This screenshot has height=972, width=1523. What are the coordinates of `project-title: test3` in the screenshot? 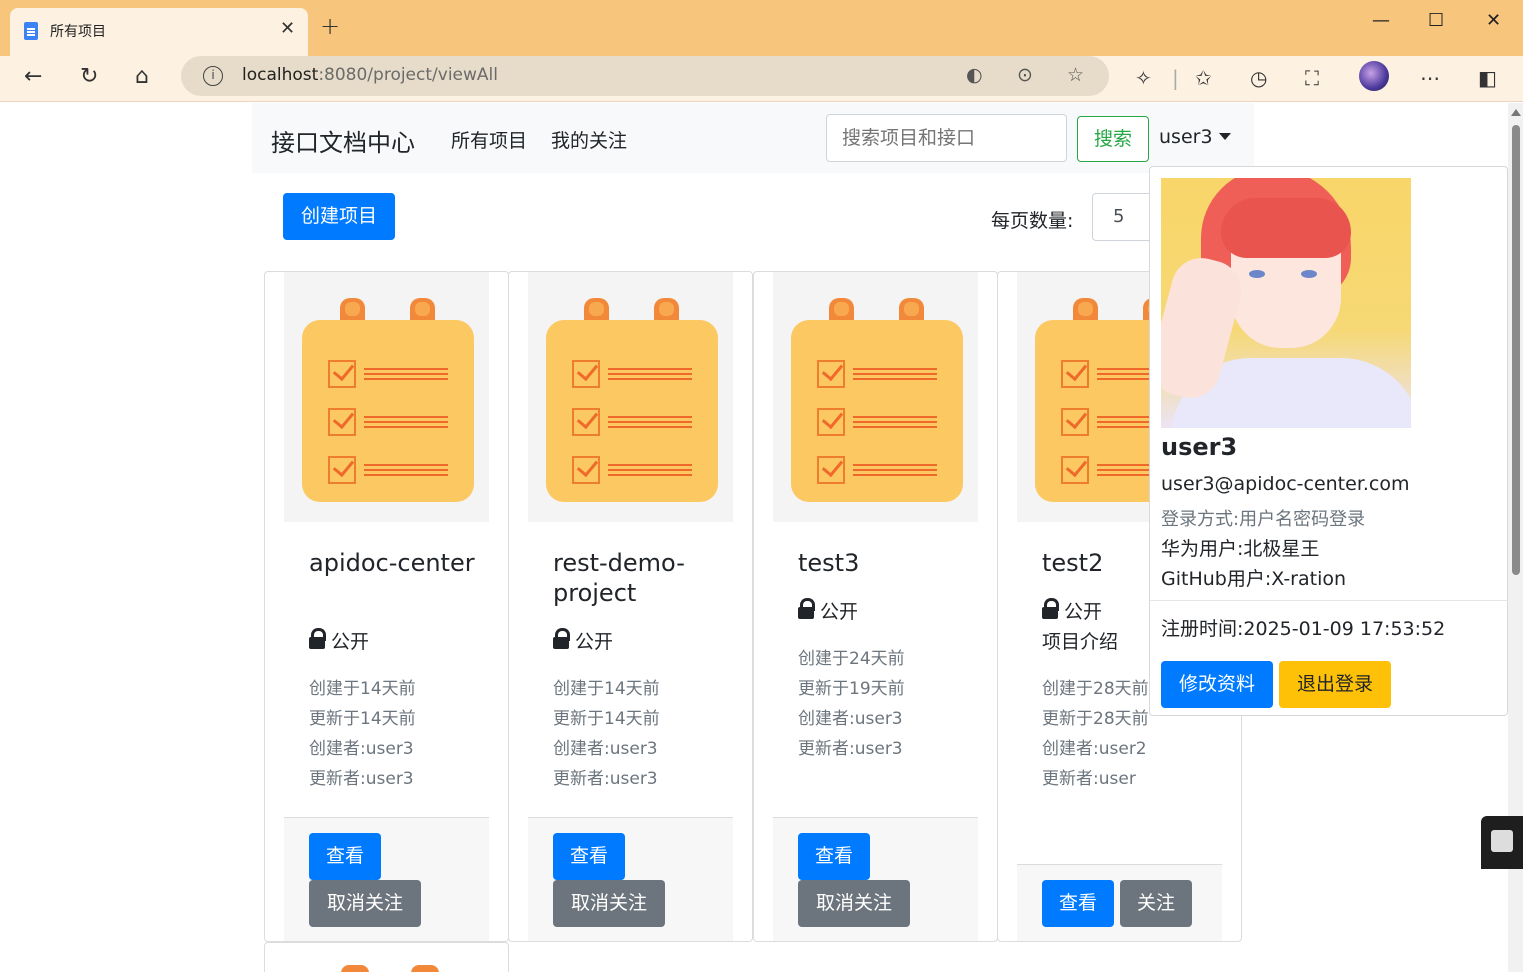 It's located at (888, 563).